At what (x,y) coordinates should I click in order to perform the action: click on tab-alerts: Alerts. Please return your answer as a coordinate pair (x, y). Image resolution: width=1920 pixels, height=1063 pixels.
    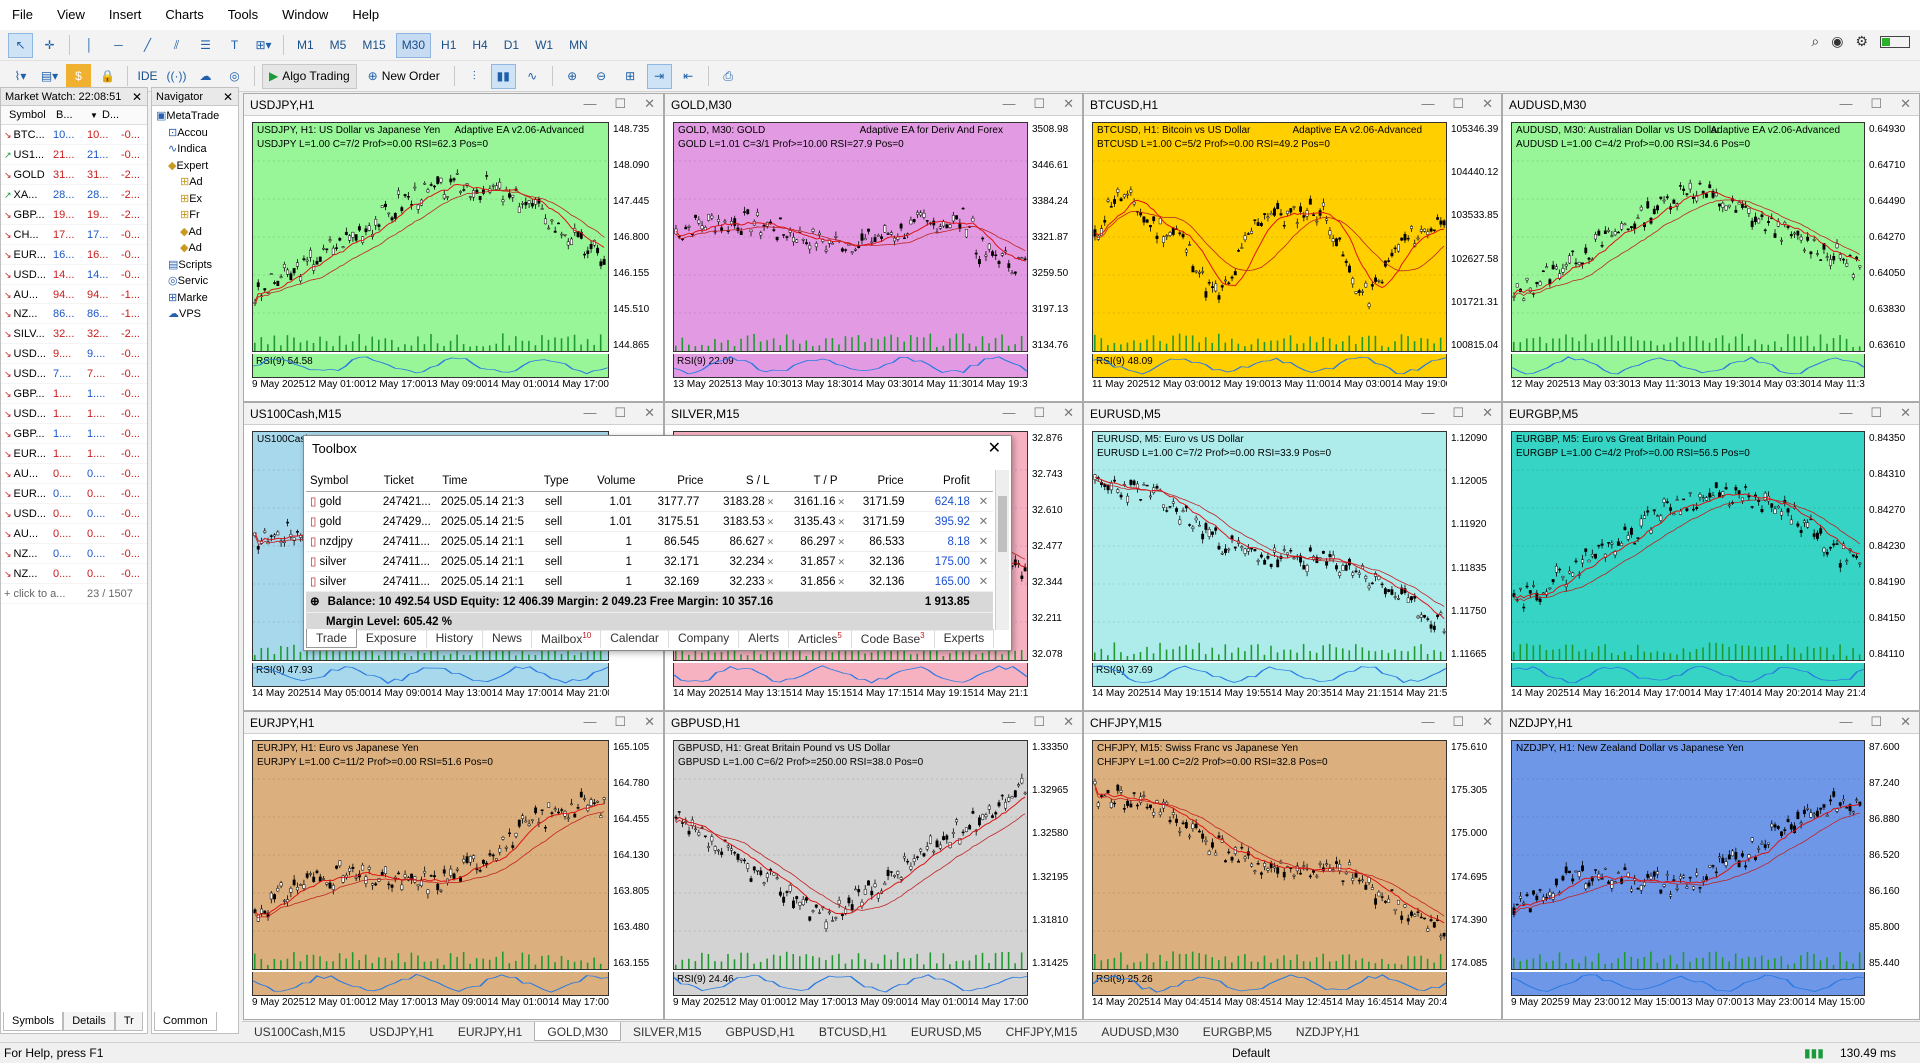
    Looking at the image, I should click on (764, 638).